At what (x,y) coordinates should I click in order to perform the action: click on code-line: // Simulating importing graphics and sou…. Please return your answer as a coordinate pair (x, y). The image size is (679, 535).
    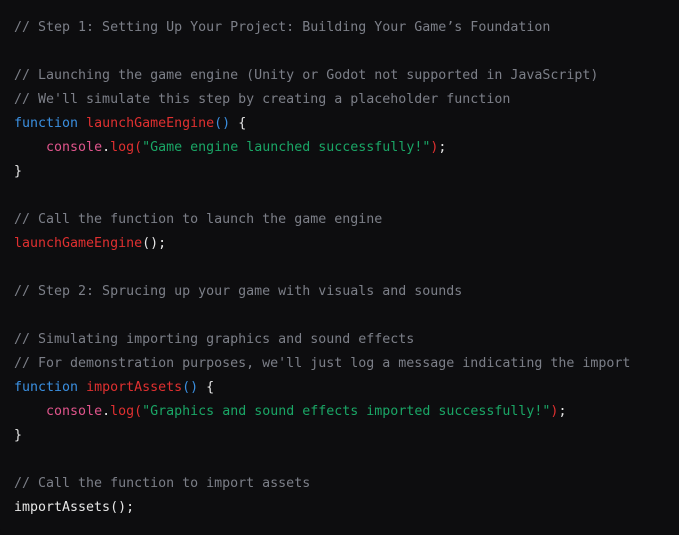
    Looking at the image, I should click on (346, 340).